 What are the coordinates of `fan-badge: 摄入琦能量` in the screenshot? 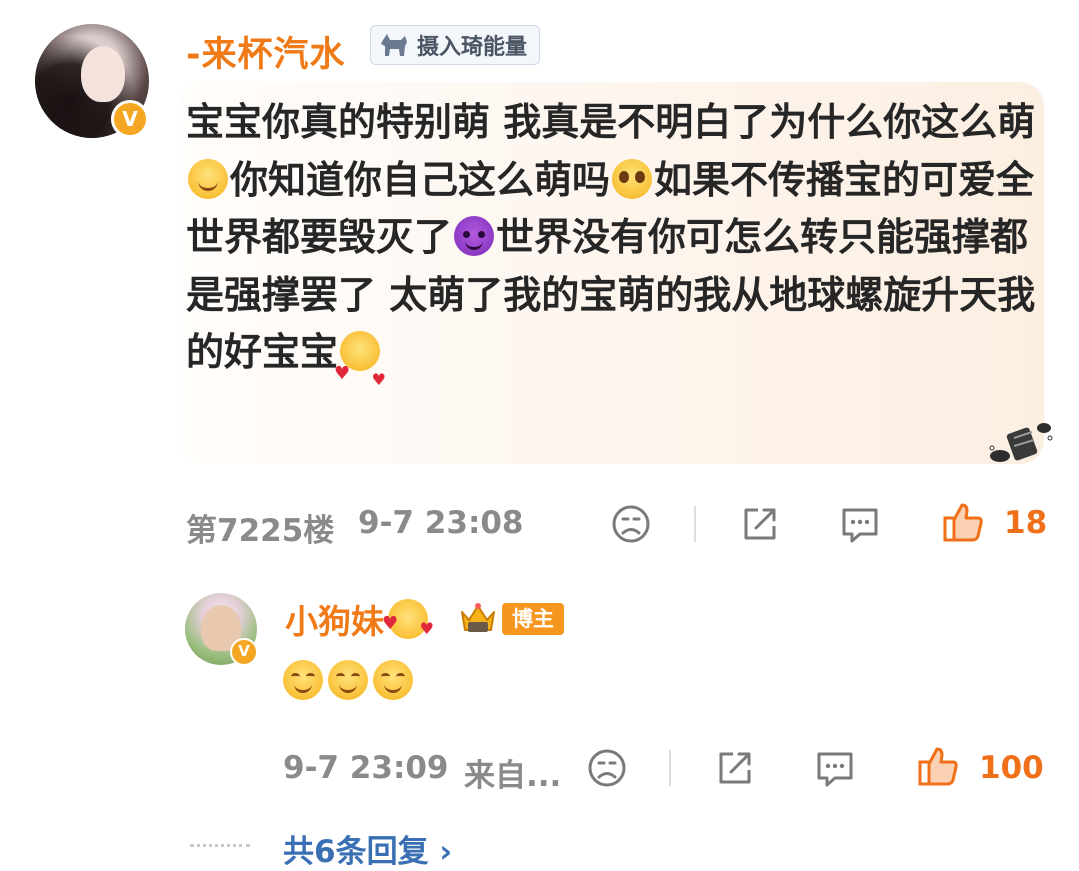 It's located at (455, 45).